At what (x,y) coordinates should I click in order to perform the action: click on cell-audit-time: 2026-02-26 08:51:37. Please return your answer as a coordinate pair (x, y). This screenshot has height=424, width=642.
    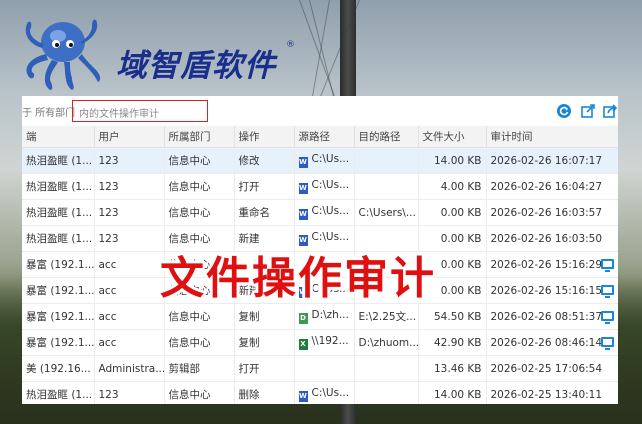
    Looking at the image, I should click on (552, 316).